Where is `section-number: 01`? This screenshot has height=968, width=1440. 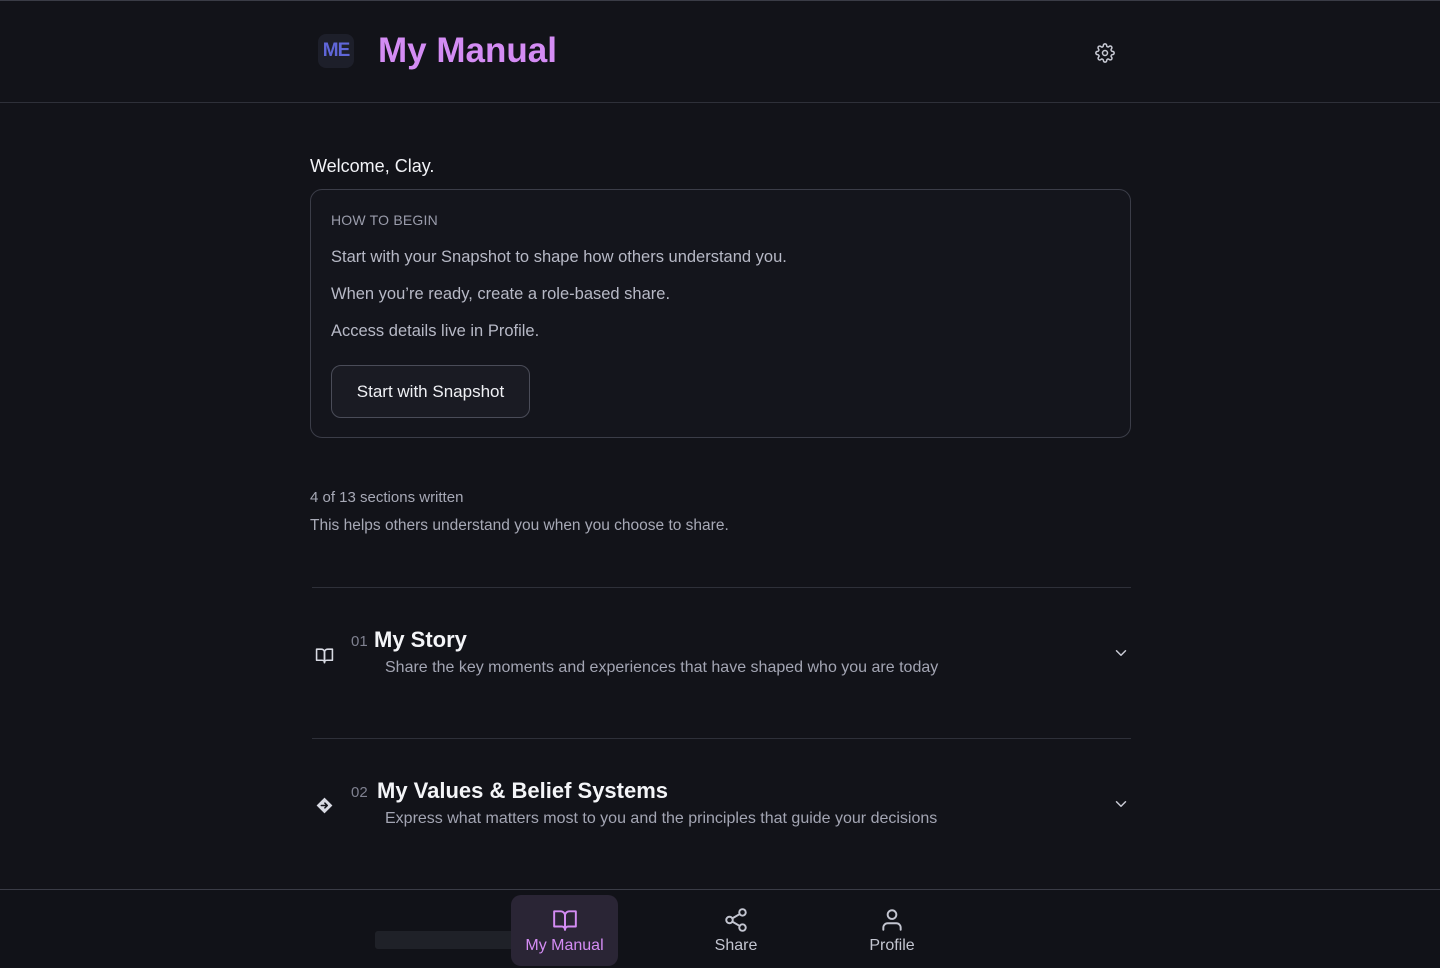 section-number: 01 is located at coordinates (359, 641).